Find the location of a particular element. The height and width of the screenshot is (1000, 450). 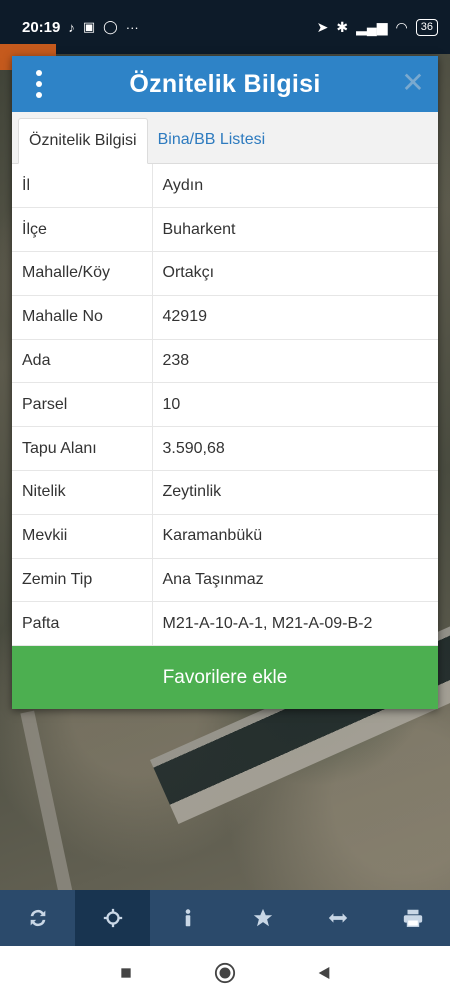

attribute-key: Ada is located at coordinates (82, 361).